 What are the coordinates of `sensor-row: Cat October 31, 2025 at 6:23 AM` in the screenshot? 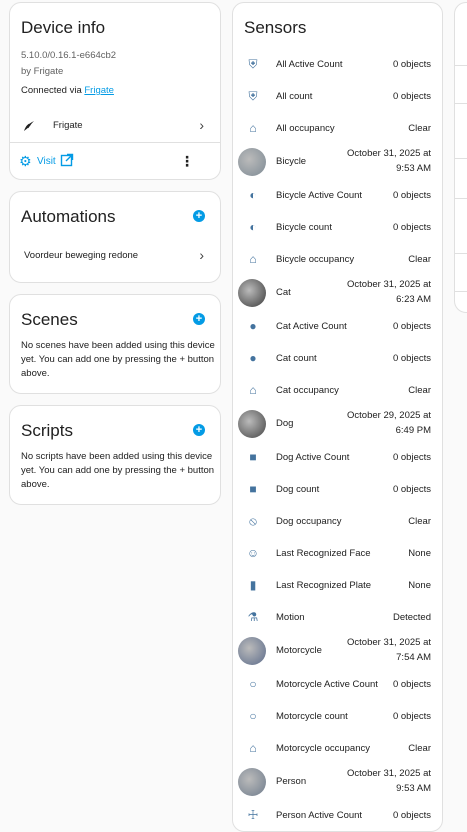 It's located at (337, 292).